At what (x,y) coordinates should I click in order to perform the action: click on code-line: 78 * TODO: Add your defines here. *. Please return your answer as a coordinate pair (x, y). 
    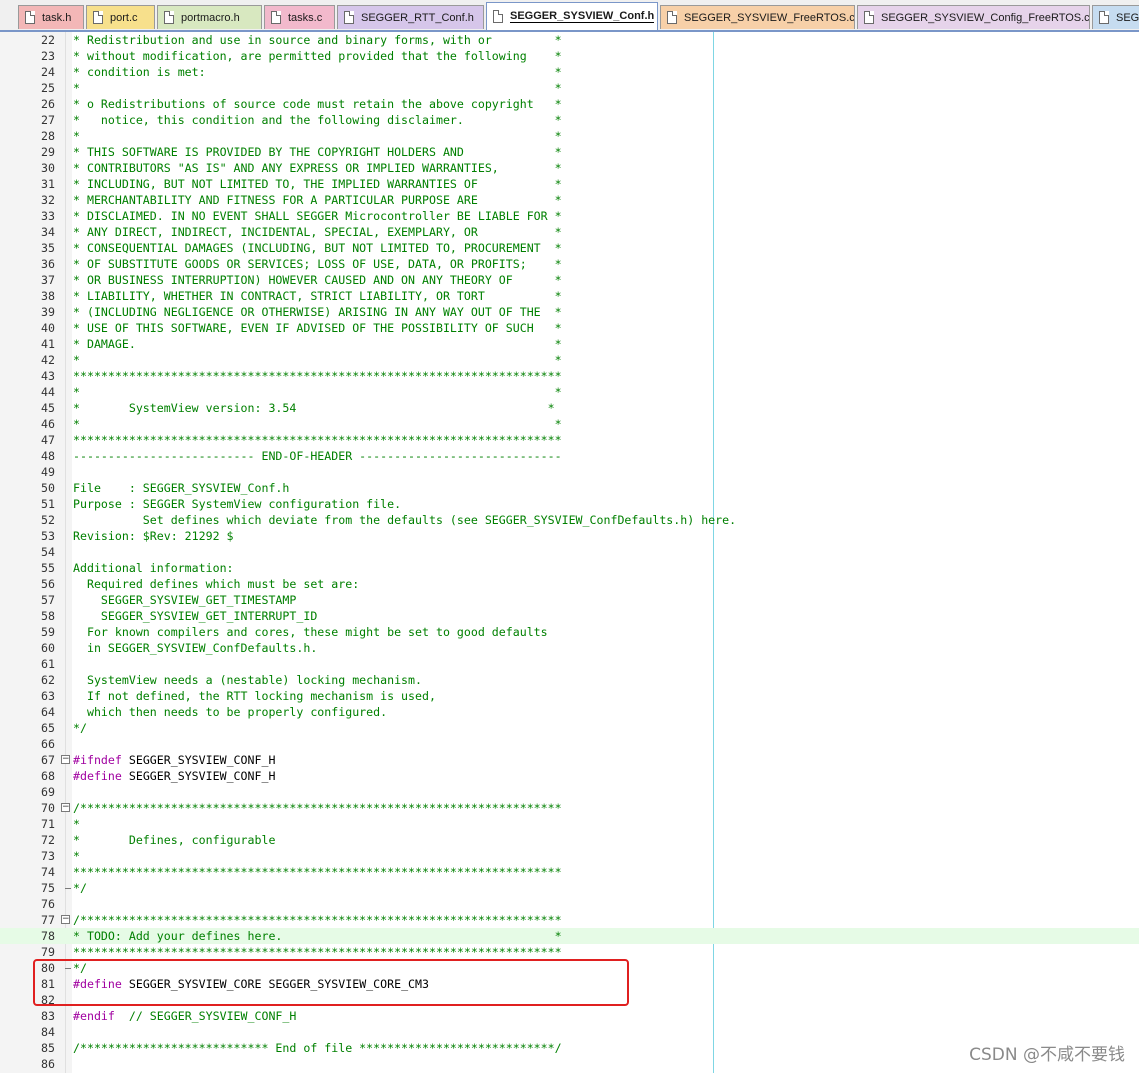
    Looking at the image, I should click on (569, 936).